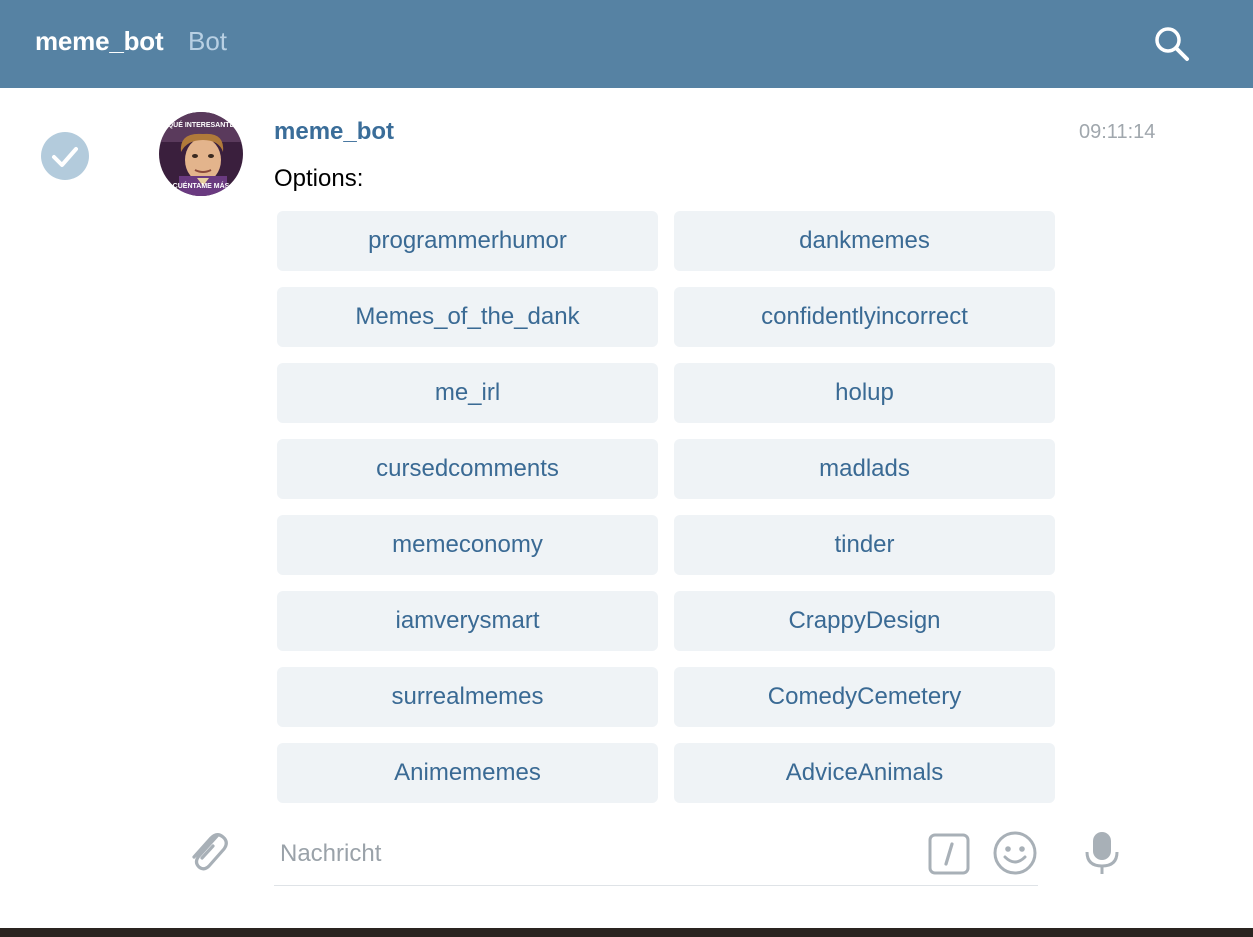 This screenshot has width=1253, height=937. What do you see at coordinates (467, 773) in the screenshot?
I see `keyboard-button-animememes: Animememes` at bounding box center [467, 773].